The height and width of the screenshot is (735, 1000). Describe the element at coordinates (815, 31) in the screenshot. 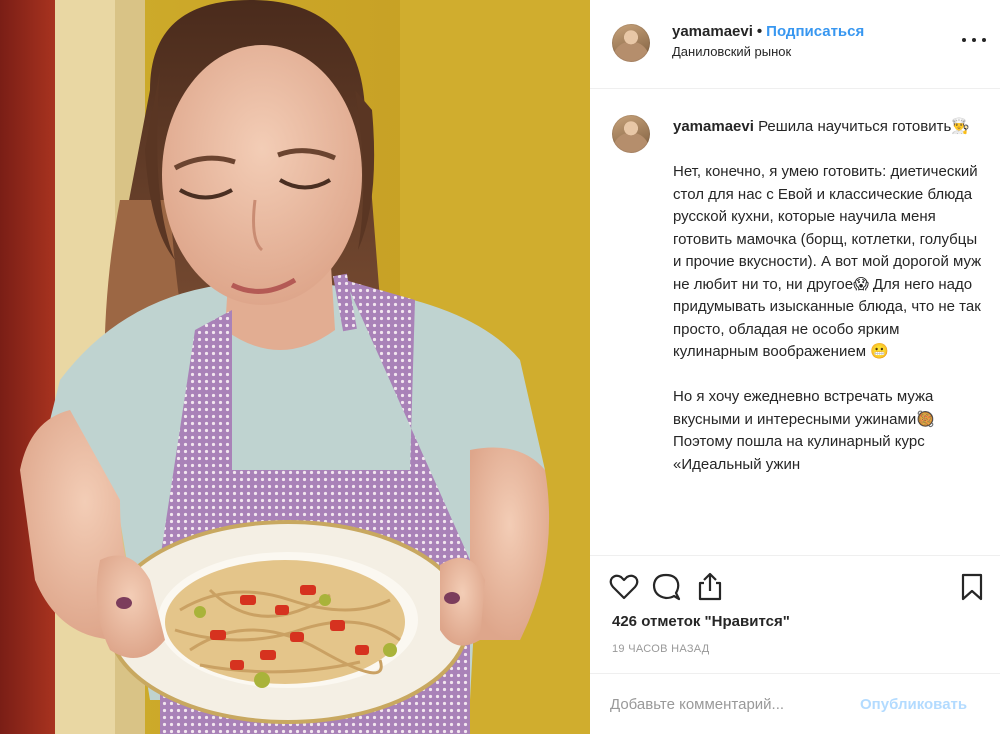

I see `follow-button: Подписаться` at that location.